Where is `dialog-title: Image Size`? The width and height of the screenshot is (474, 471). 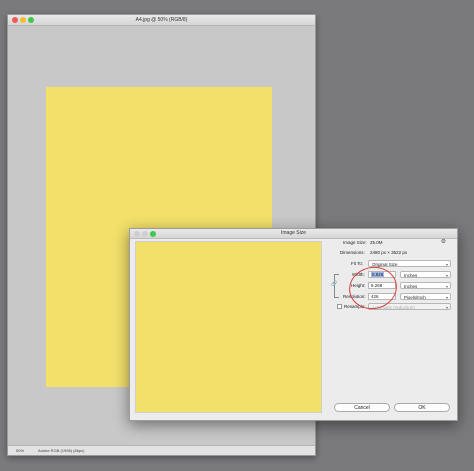 dialog-title: Image Size is located at coordinates (293, 233).